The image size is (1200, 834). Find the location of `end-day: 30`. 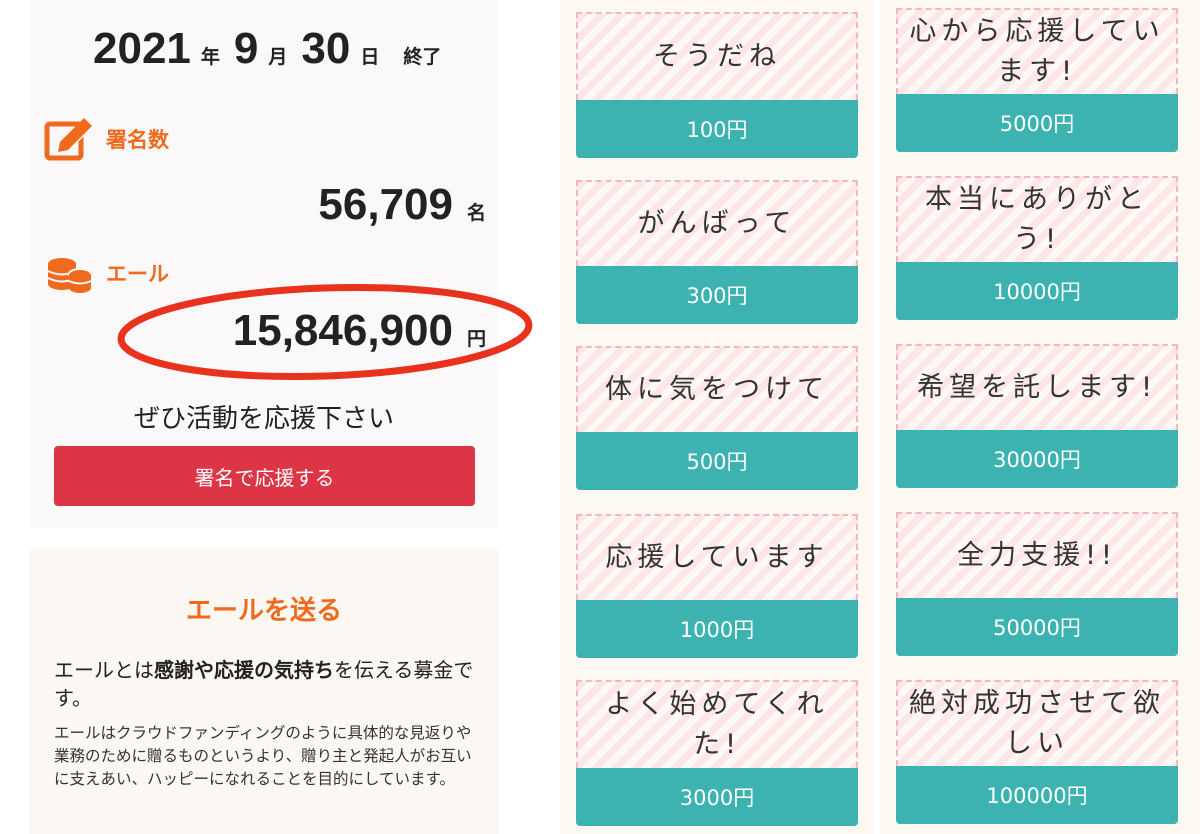

end-day: 30 is located at coordinates (326, 48).